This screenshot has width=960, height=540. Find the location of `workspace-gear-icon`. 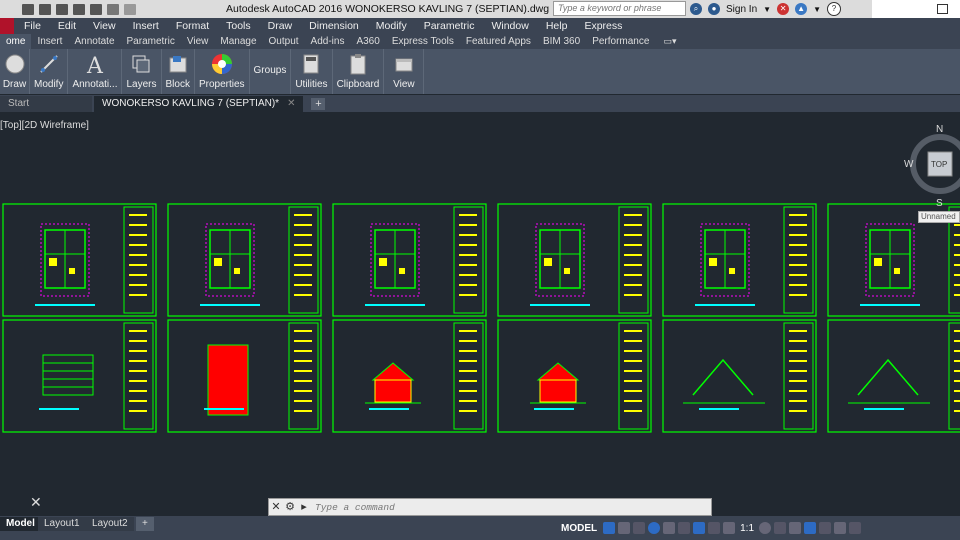

workspace-gear-icon is located at coordinates (765, 528).